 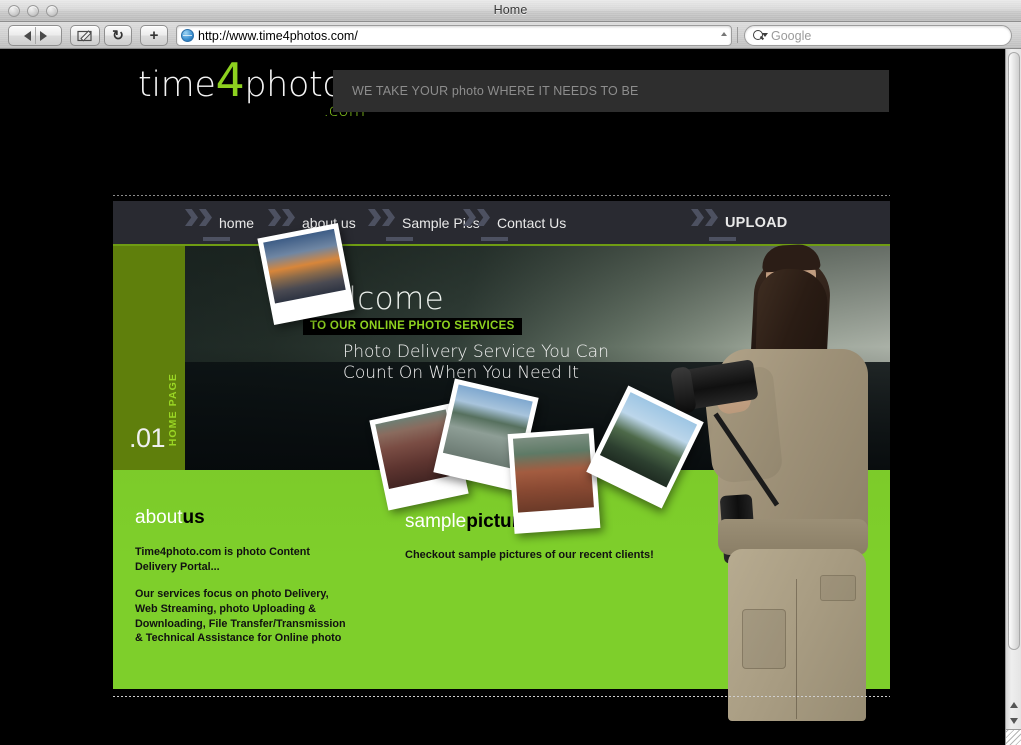 What do you see at coordinates (737, 35) in the screenshot?
I see `toolbar-divider` at bounding box center [737, 35].